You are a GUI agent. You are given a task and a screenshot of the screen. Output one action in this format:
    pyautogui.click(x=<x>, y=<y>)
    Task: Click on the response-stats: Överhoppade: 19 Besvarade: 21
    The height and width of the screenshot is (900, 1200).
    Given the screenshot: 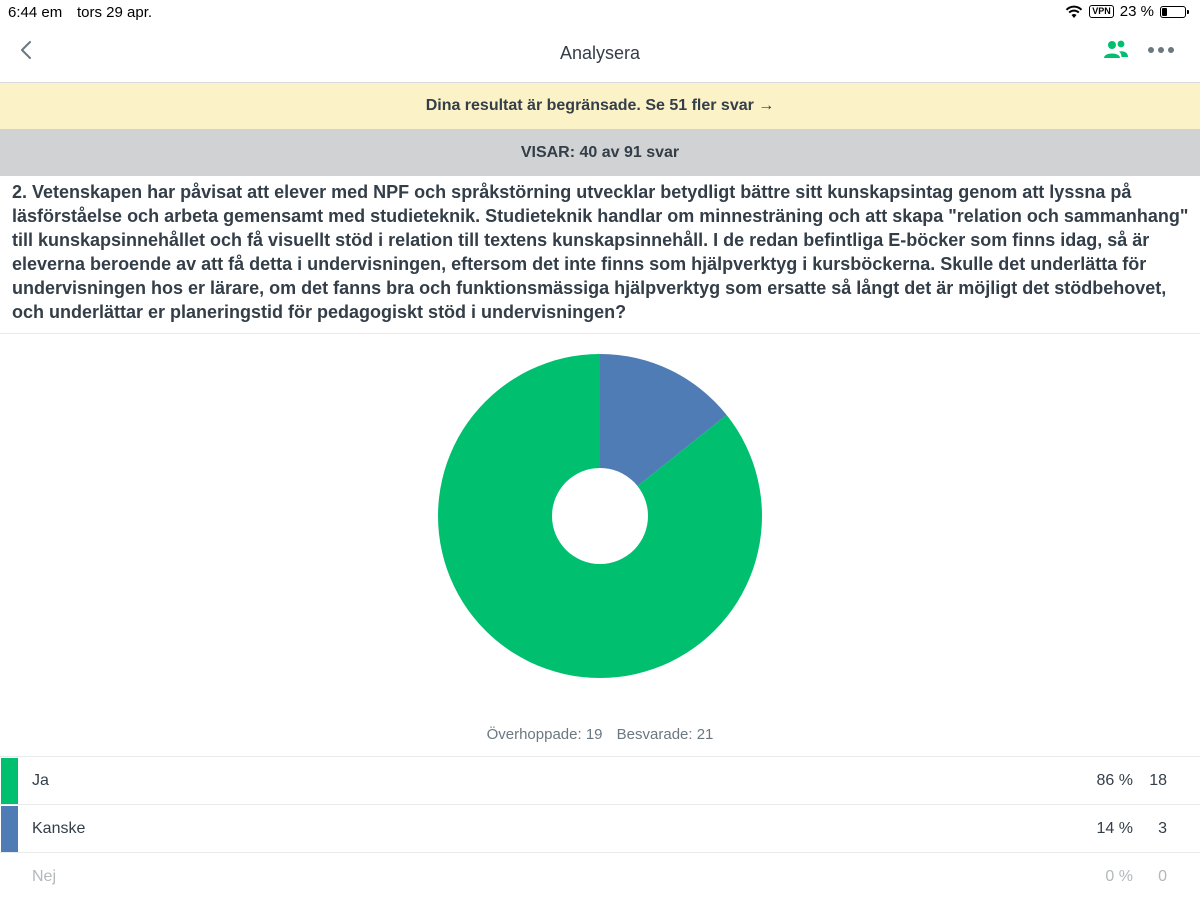 What is the action you would take?
    pyautogui.click(x=600, y=734)
    